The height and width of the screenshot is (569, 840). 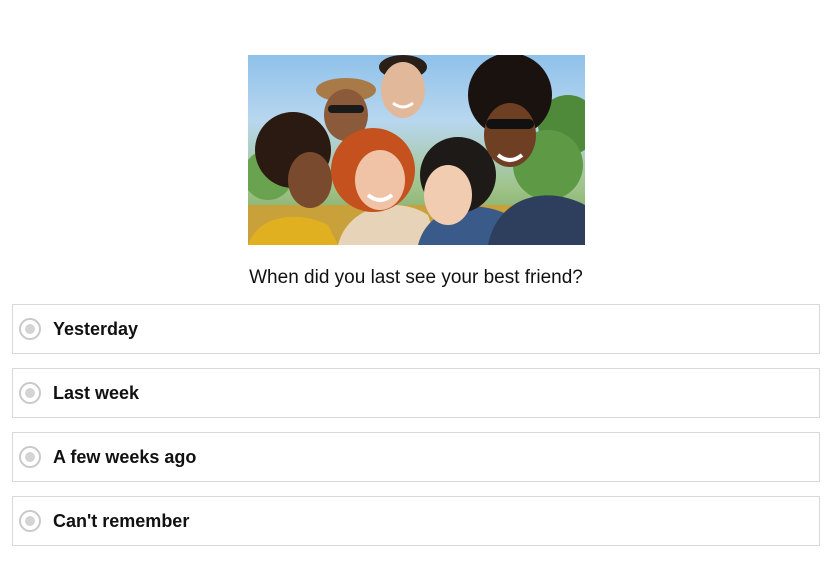 I want to click on group-photo-illustration, so click(x=416, y=150).